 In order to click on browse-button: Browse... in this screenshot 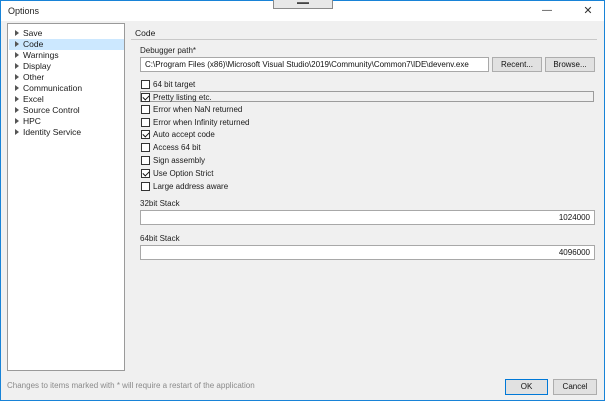, I will do `click(570, 64)`.